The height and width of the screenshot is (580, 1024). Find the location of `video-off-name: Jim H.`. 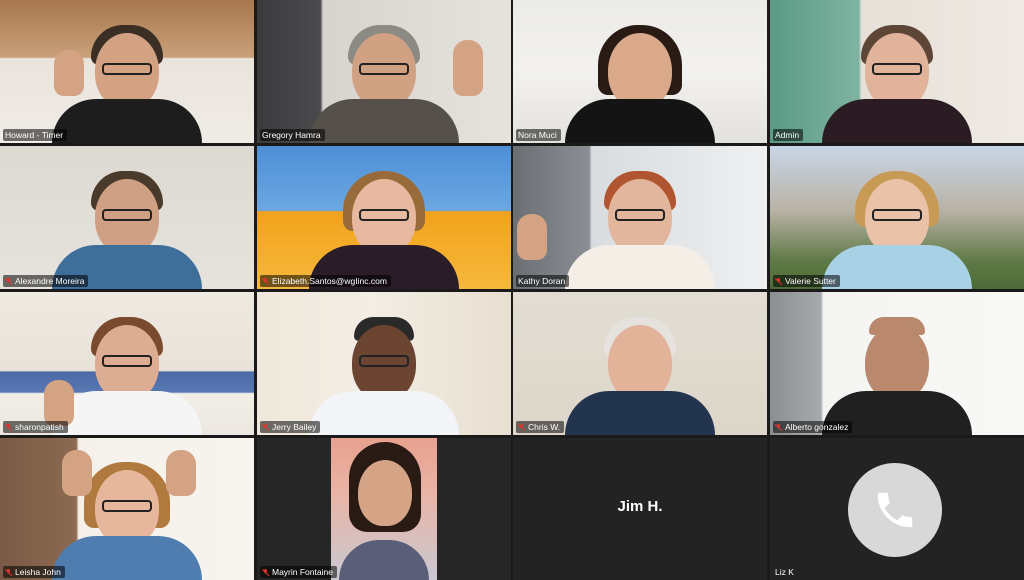

video-off-name: Jim H. is located at coordinates (640, 506).